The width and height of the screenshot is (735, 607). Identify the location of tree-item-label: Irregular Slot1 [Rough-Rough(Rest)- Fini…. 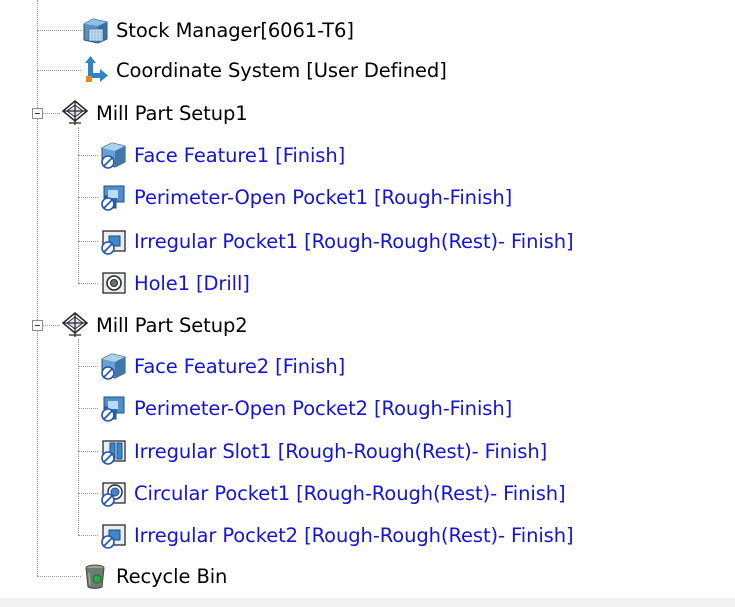
(341, 451).